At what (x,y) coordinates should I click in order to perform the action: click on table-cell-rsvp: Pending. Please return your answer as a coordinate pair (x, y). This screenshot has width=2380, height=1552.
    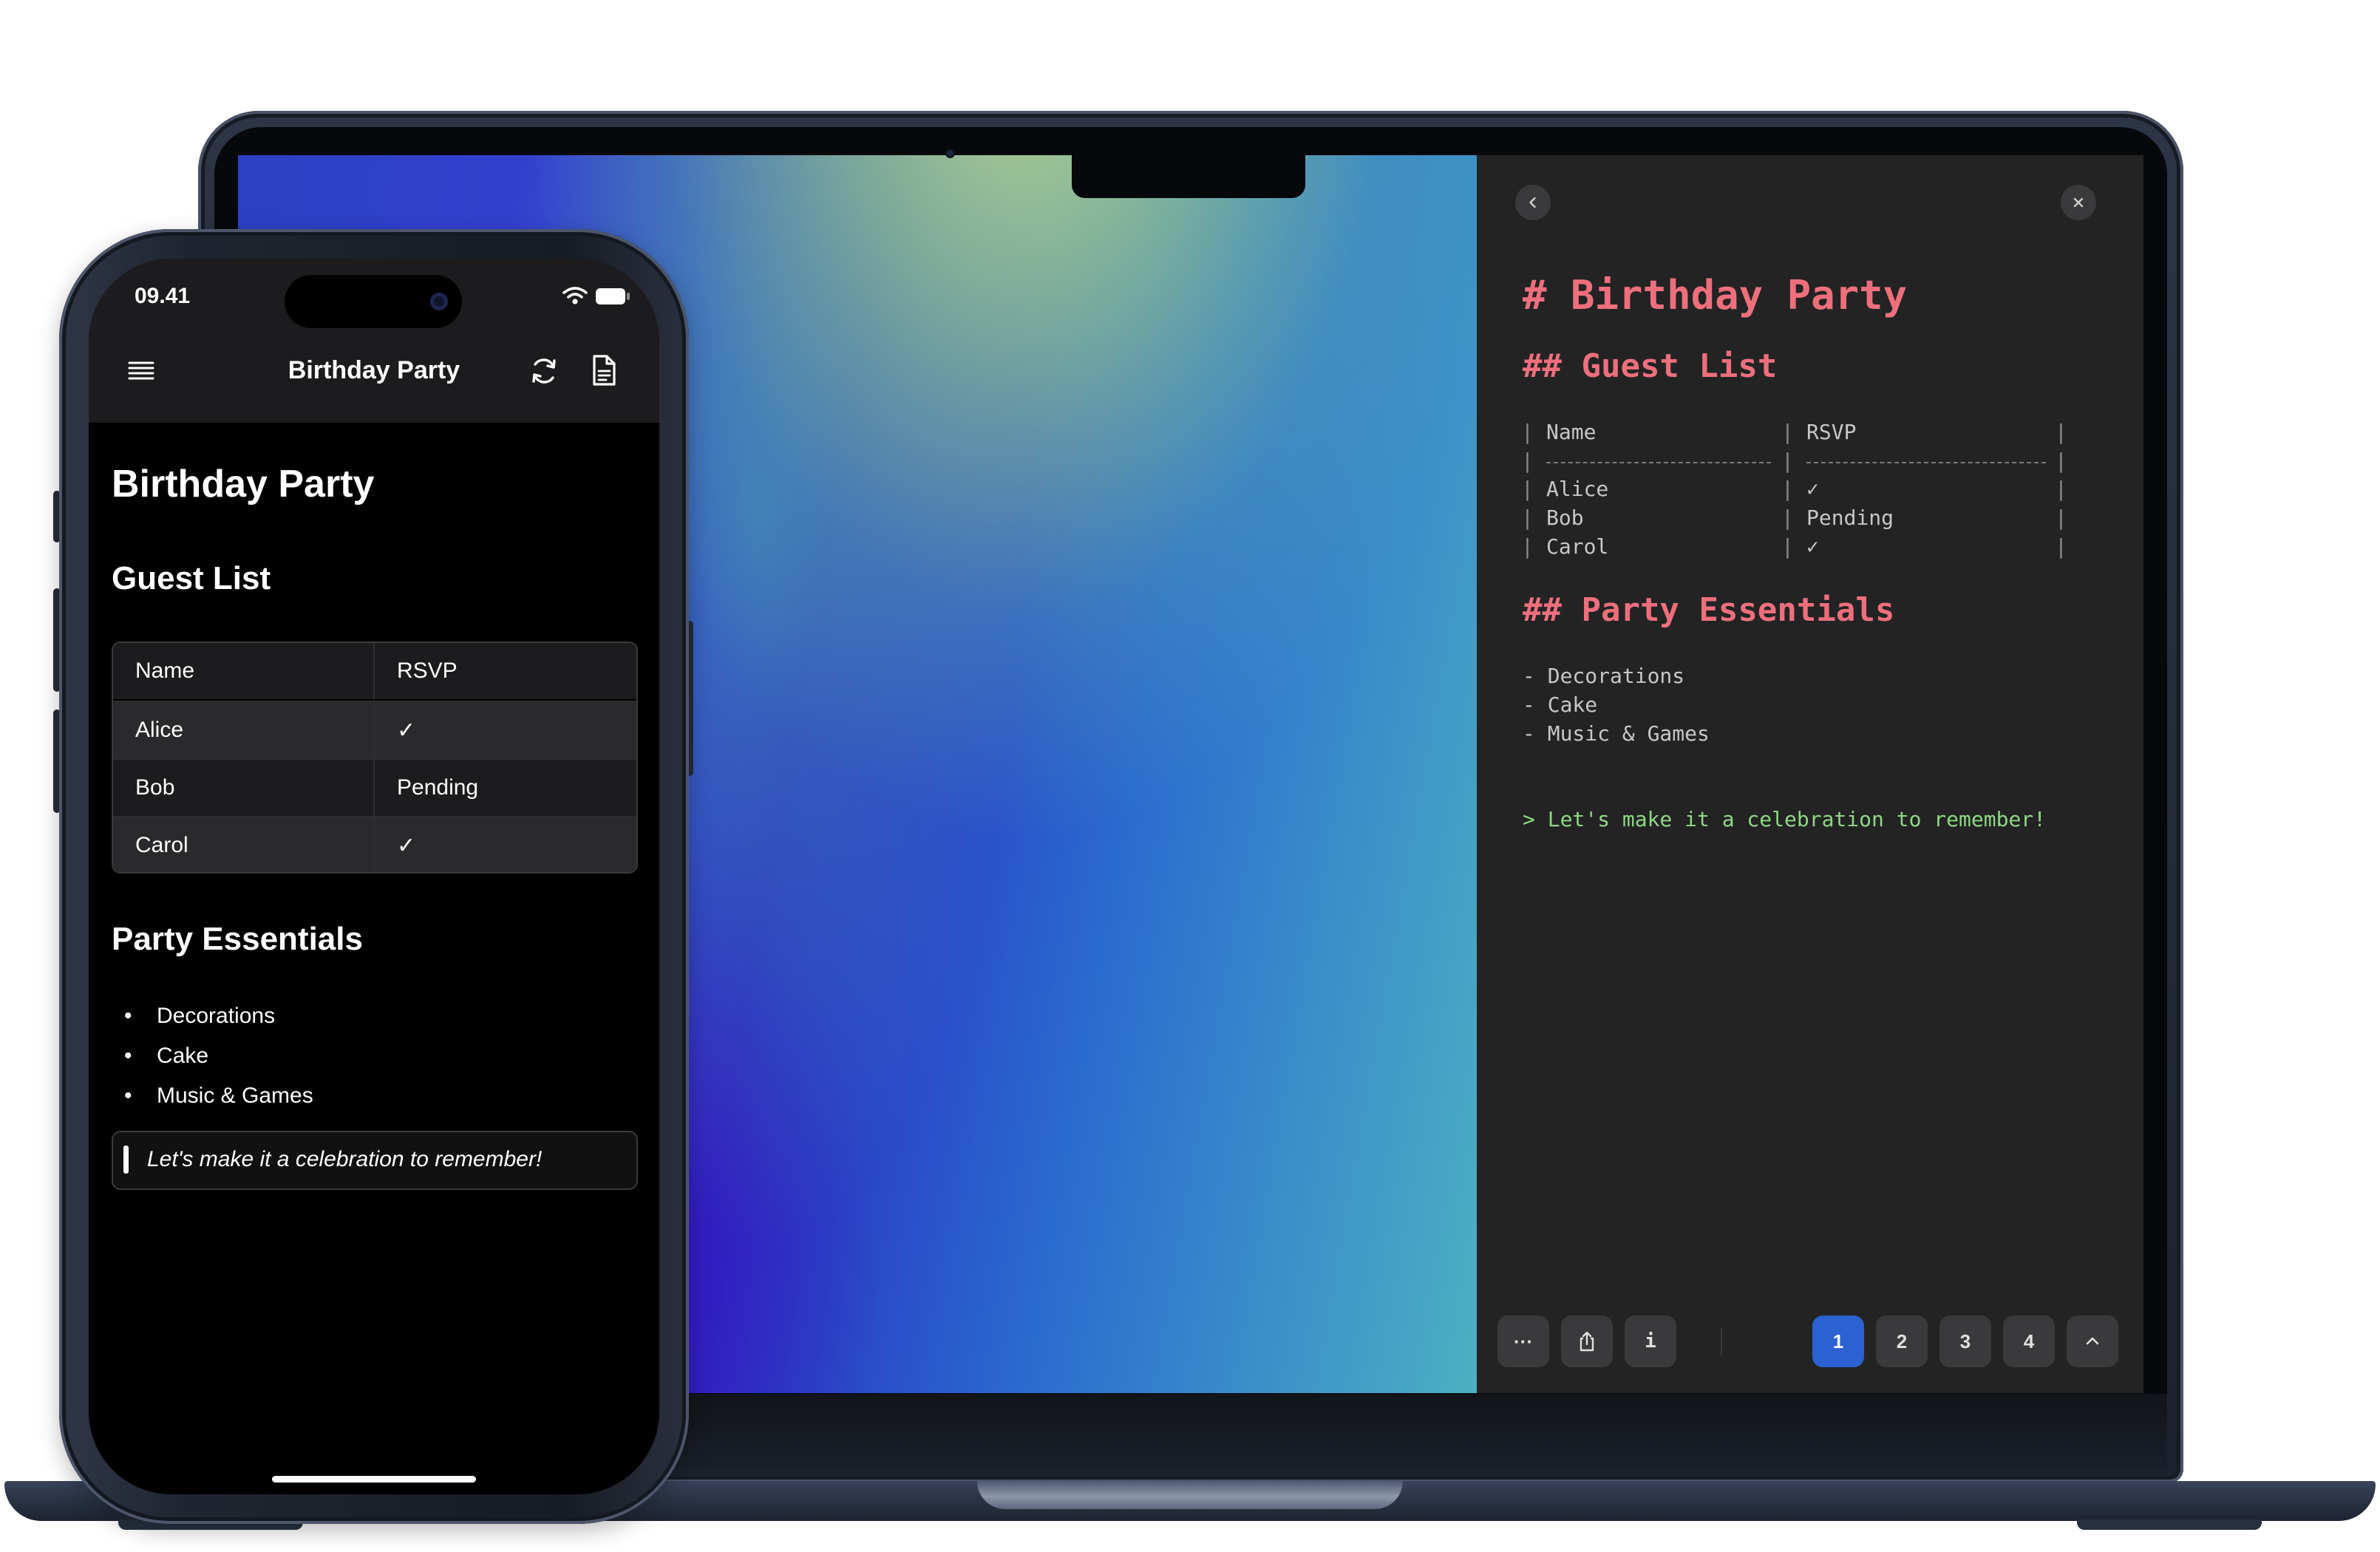
    Looking at the image, I should click on (438, 788).